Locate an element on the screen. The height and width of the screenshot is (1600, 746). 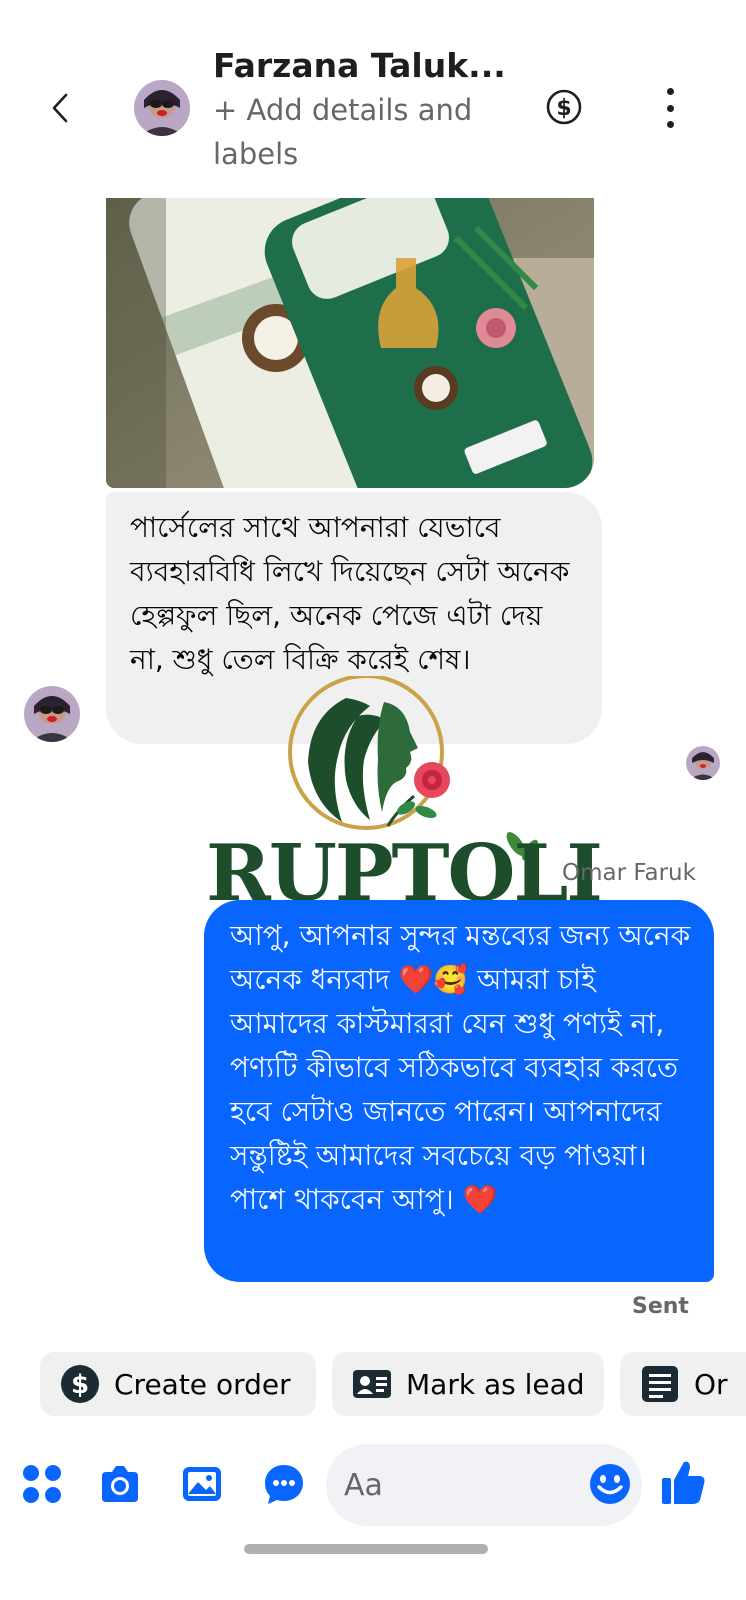
chat-extensions-button is located at coordinates (284, 1484).